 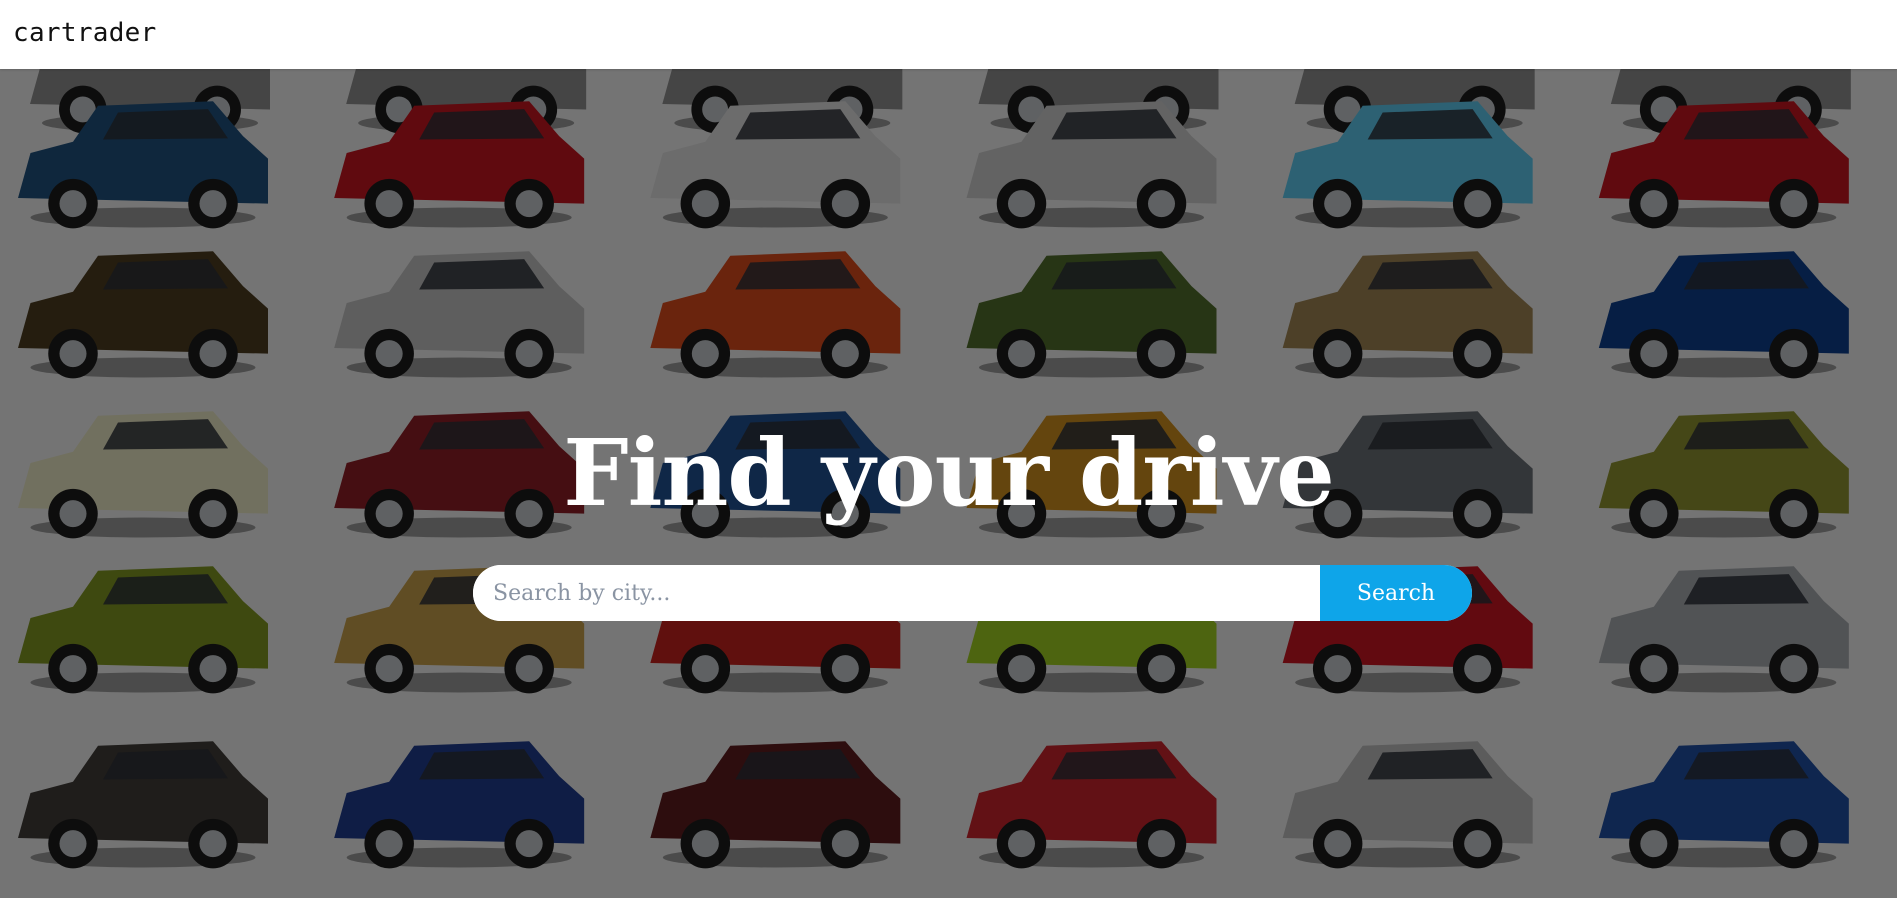 What do you see at coordinates (1396, 593) in the screenshot?
I see `search-button: Search` at bounding box center [1396, 593].